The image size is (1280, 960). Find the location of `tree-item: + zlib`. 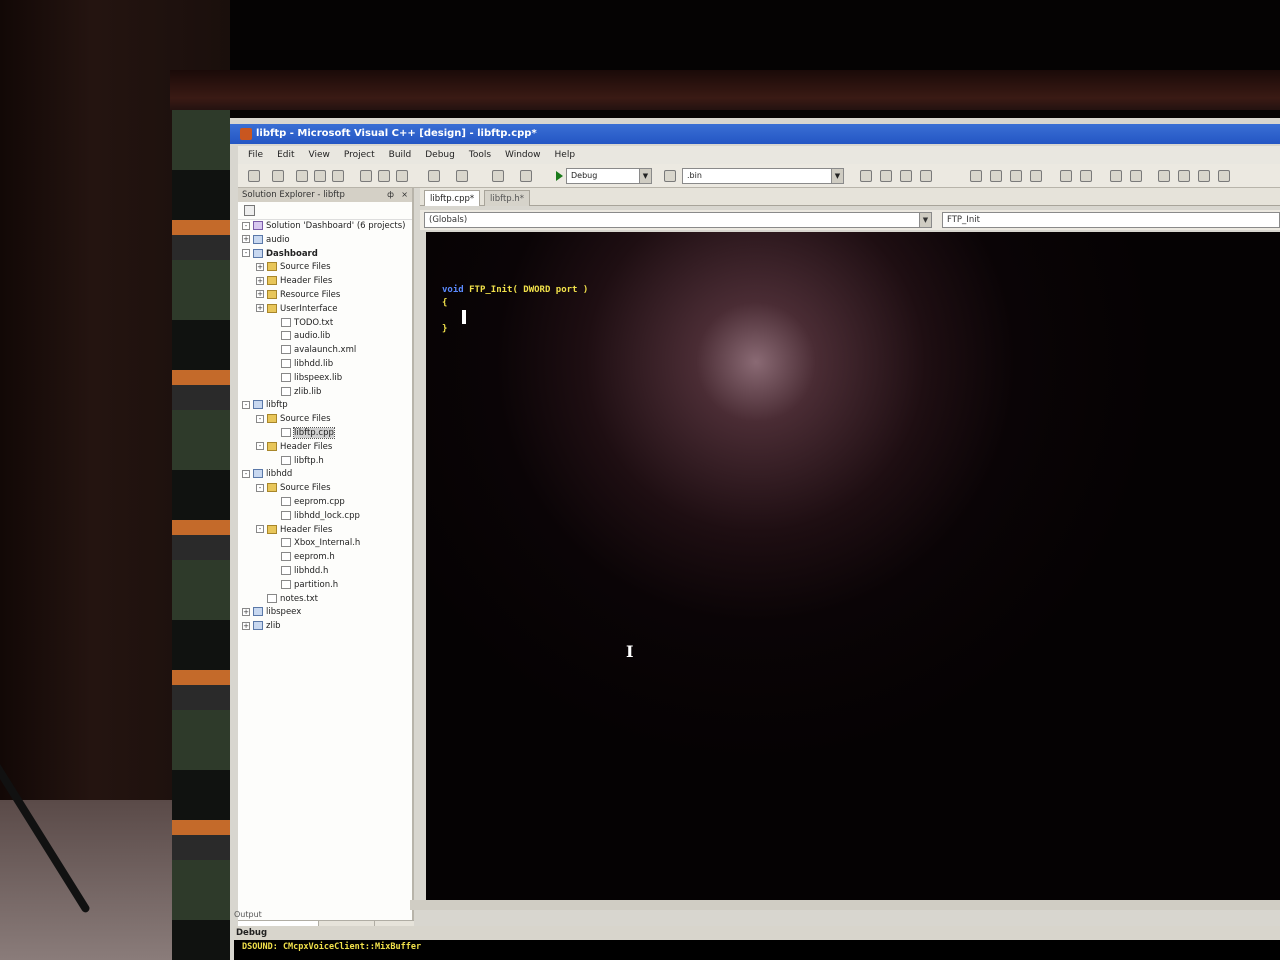

tree-item: + zlib is located at coordinates (325, 627).